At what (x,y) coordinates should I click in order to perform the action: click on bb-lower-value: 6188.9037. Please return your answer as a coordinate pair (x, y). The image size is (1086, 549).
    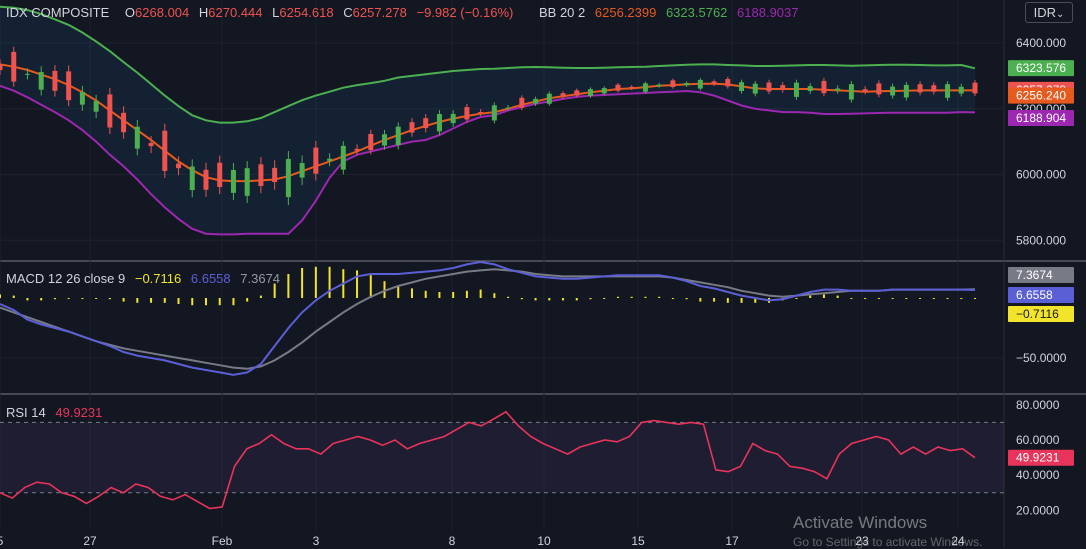
    Looking at the image, I should click on (768, 12).